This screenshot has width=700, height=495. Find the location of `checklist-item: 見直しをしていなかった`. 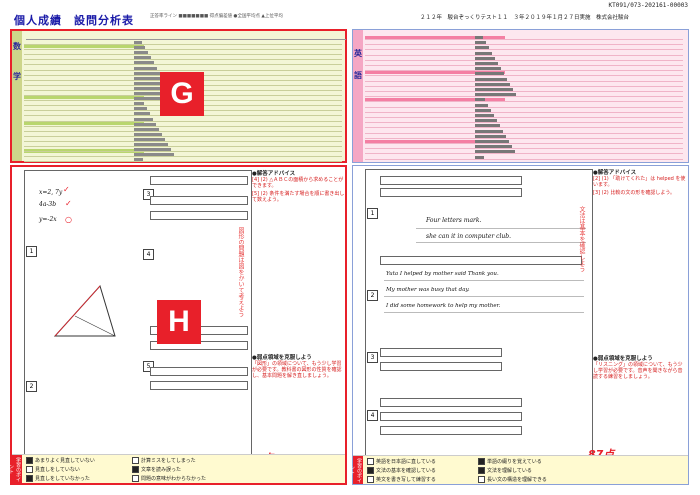

checklist-item: 見直しをしていなかった is located at coordinates (58, 478).